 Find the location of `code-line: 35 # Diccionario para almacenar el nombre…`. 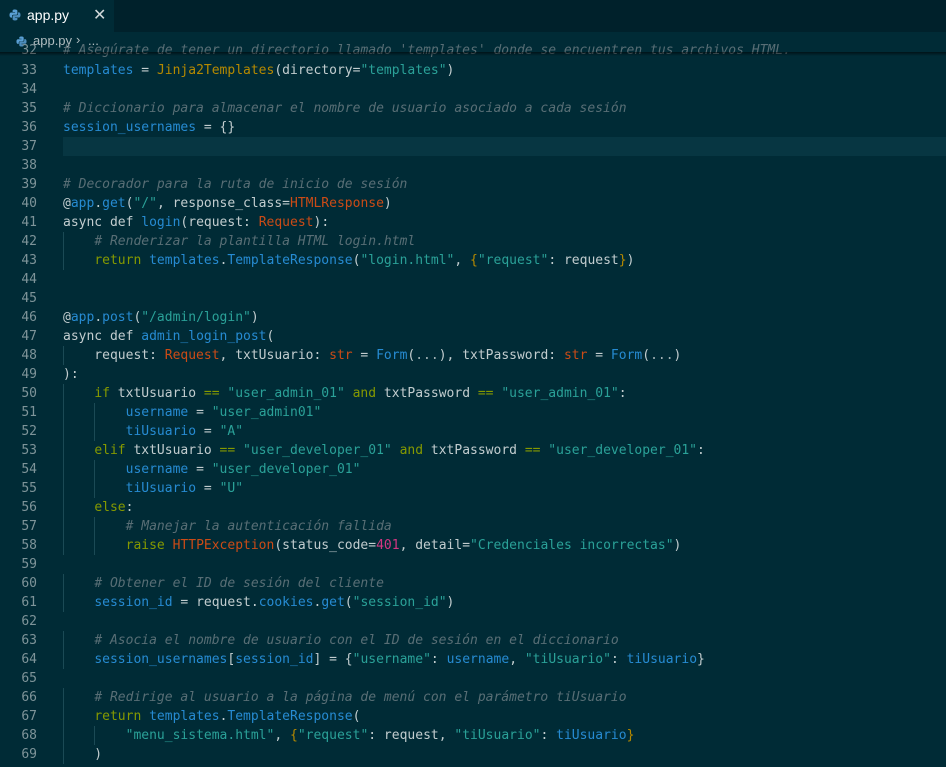

code-line: 35 # Diccionario para almacenar el nombre… is located at coordinates (473, 108).